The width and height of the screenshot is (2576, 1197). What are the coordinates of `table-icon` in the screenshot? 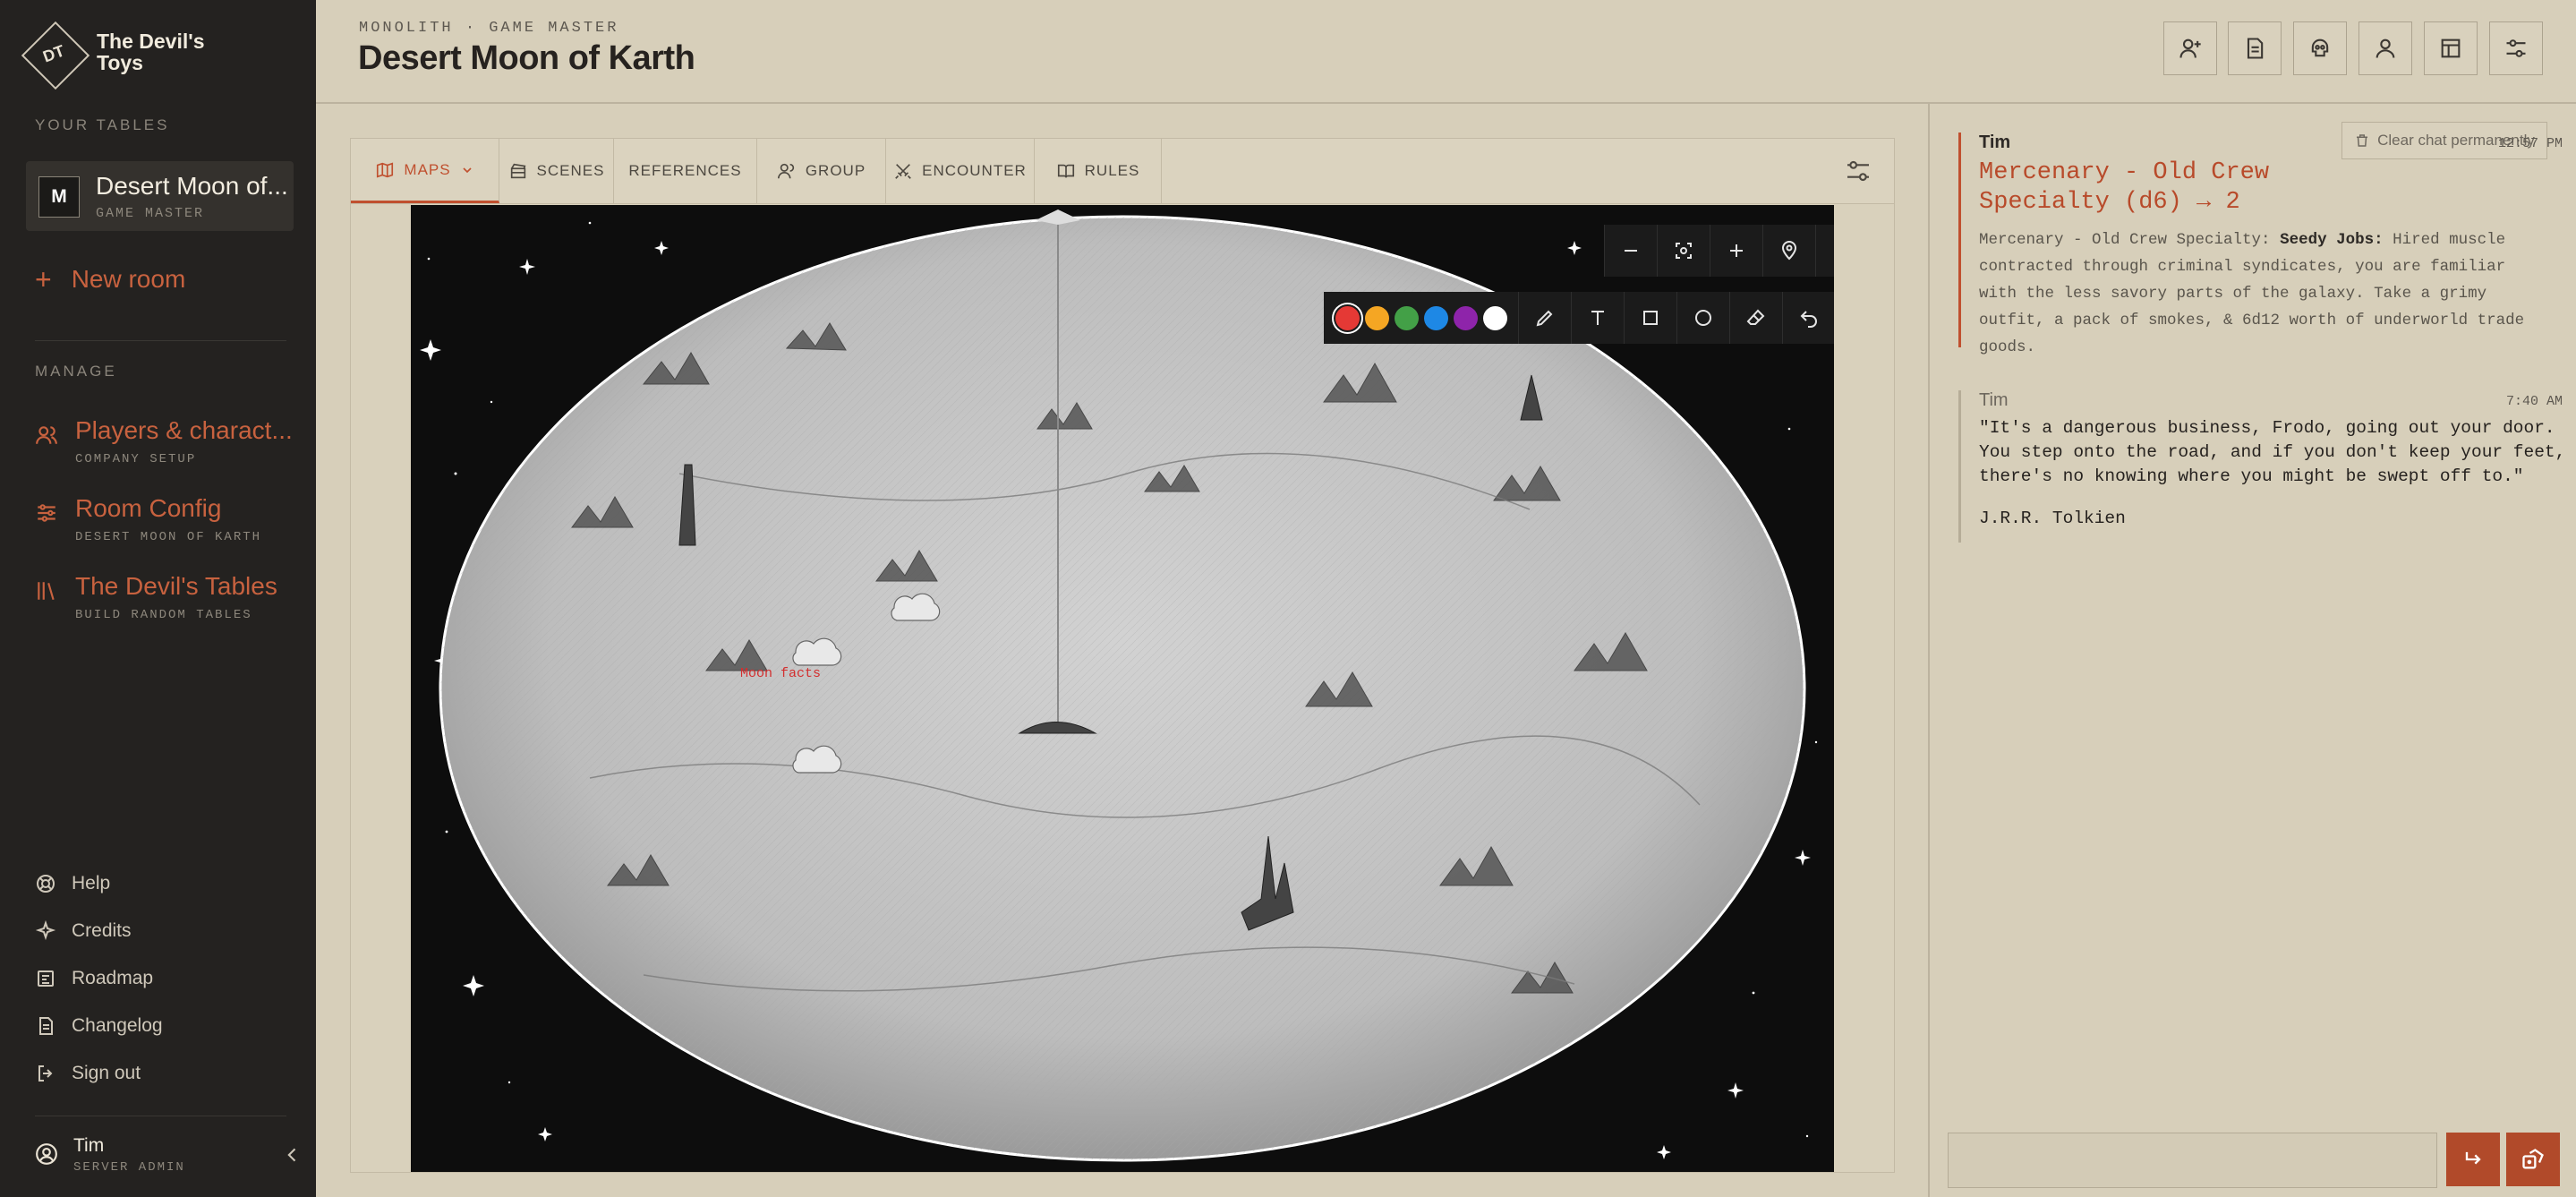 It's located at (2451, 48).